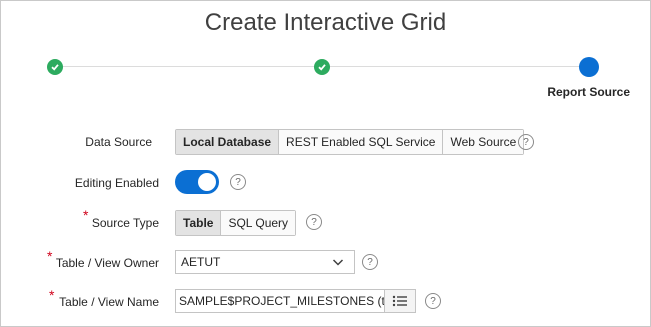 The image size is (651, 327). Describe the element at coordinates (199, 223) in the screenshot. I see `source-type-option-table: Table` at that location.